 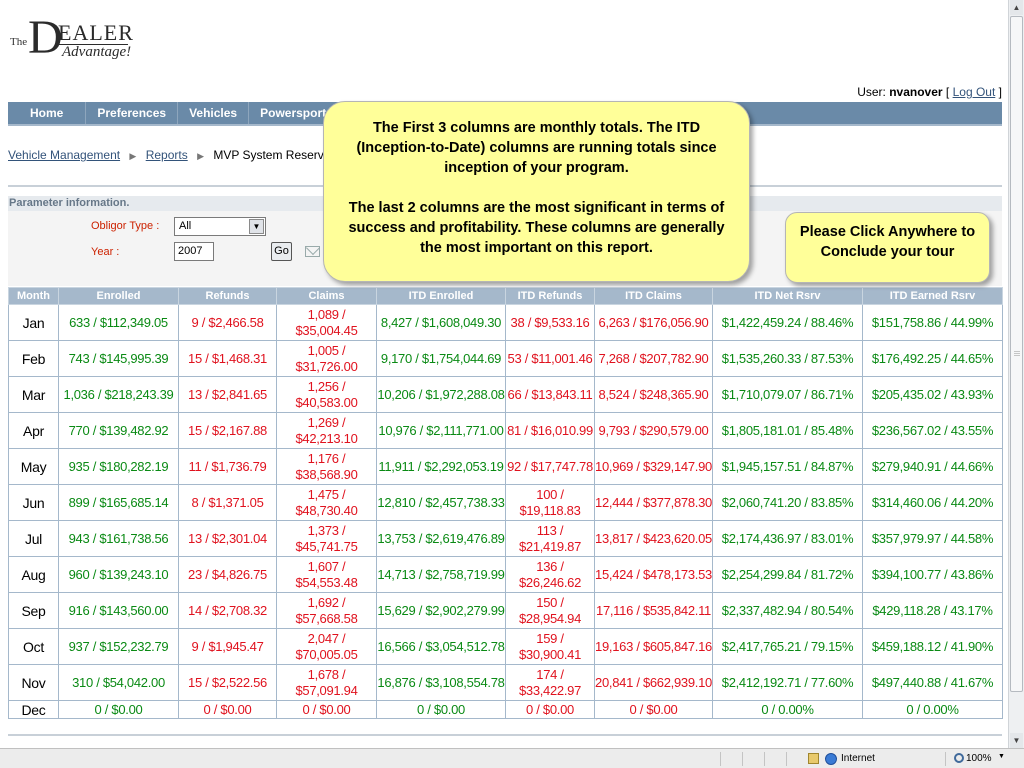 What do you see at coordinates (932, 610) in the screenshot?
I see `table-cell: $429,118.28 / 43.17%` at bounding box center [932, 610].